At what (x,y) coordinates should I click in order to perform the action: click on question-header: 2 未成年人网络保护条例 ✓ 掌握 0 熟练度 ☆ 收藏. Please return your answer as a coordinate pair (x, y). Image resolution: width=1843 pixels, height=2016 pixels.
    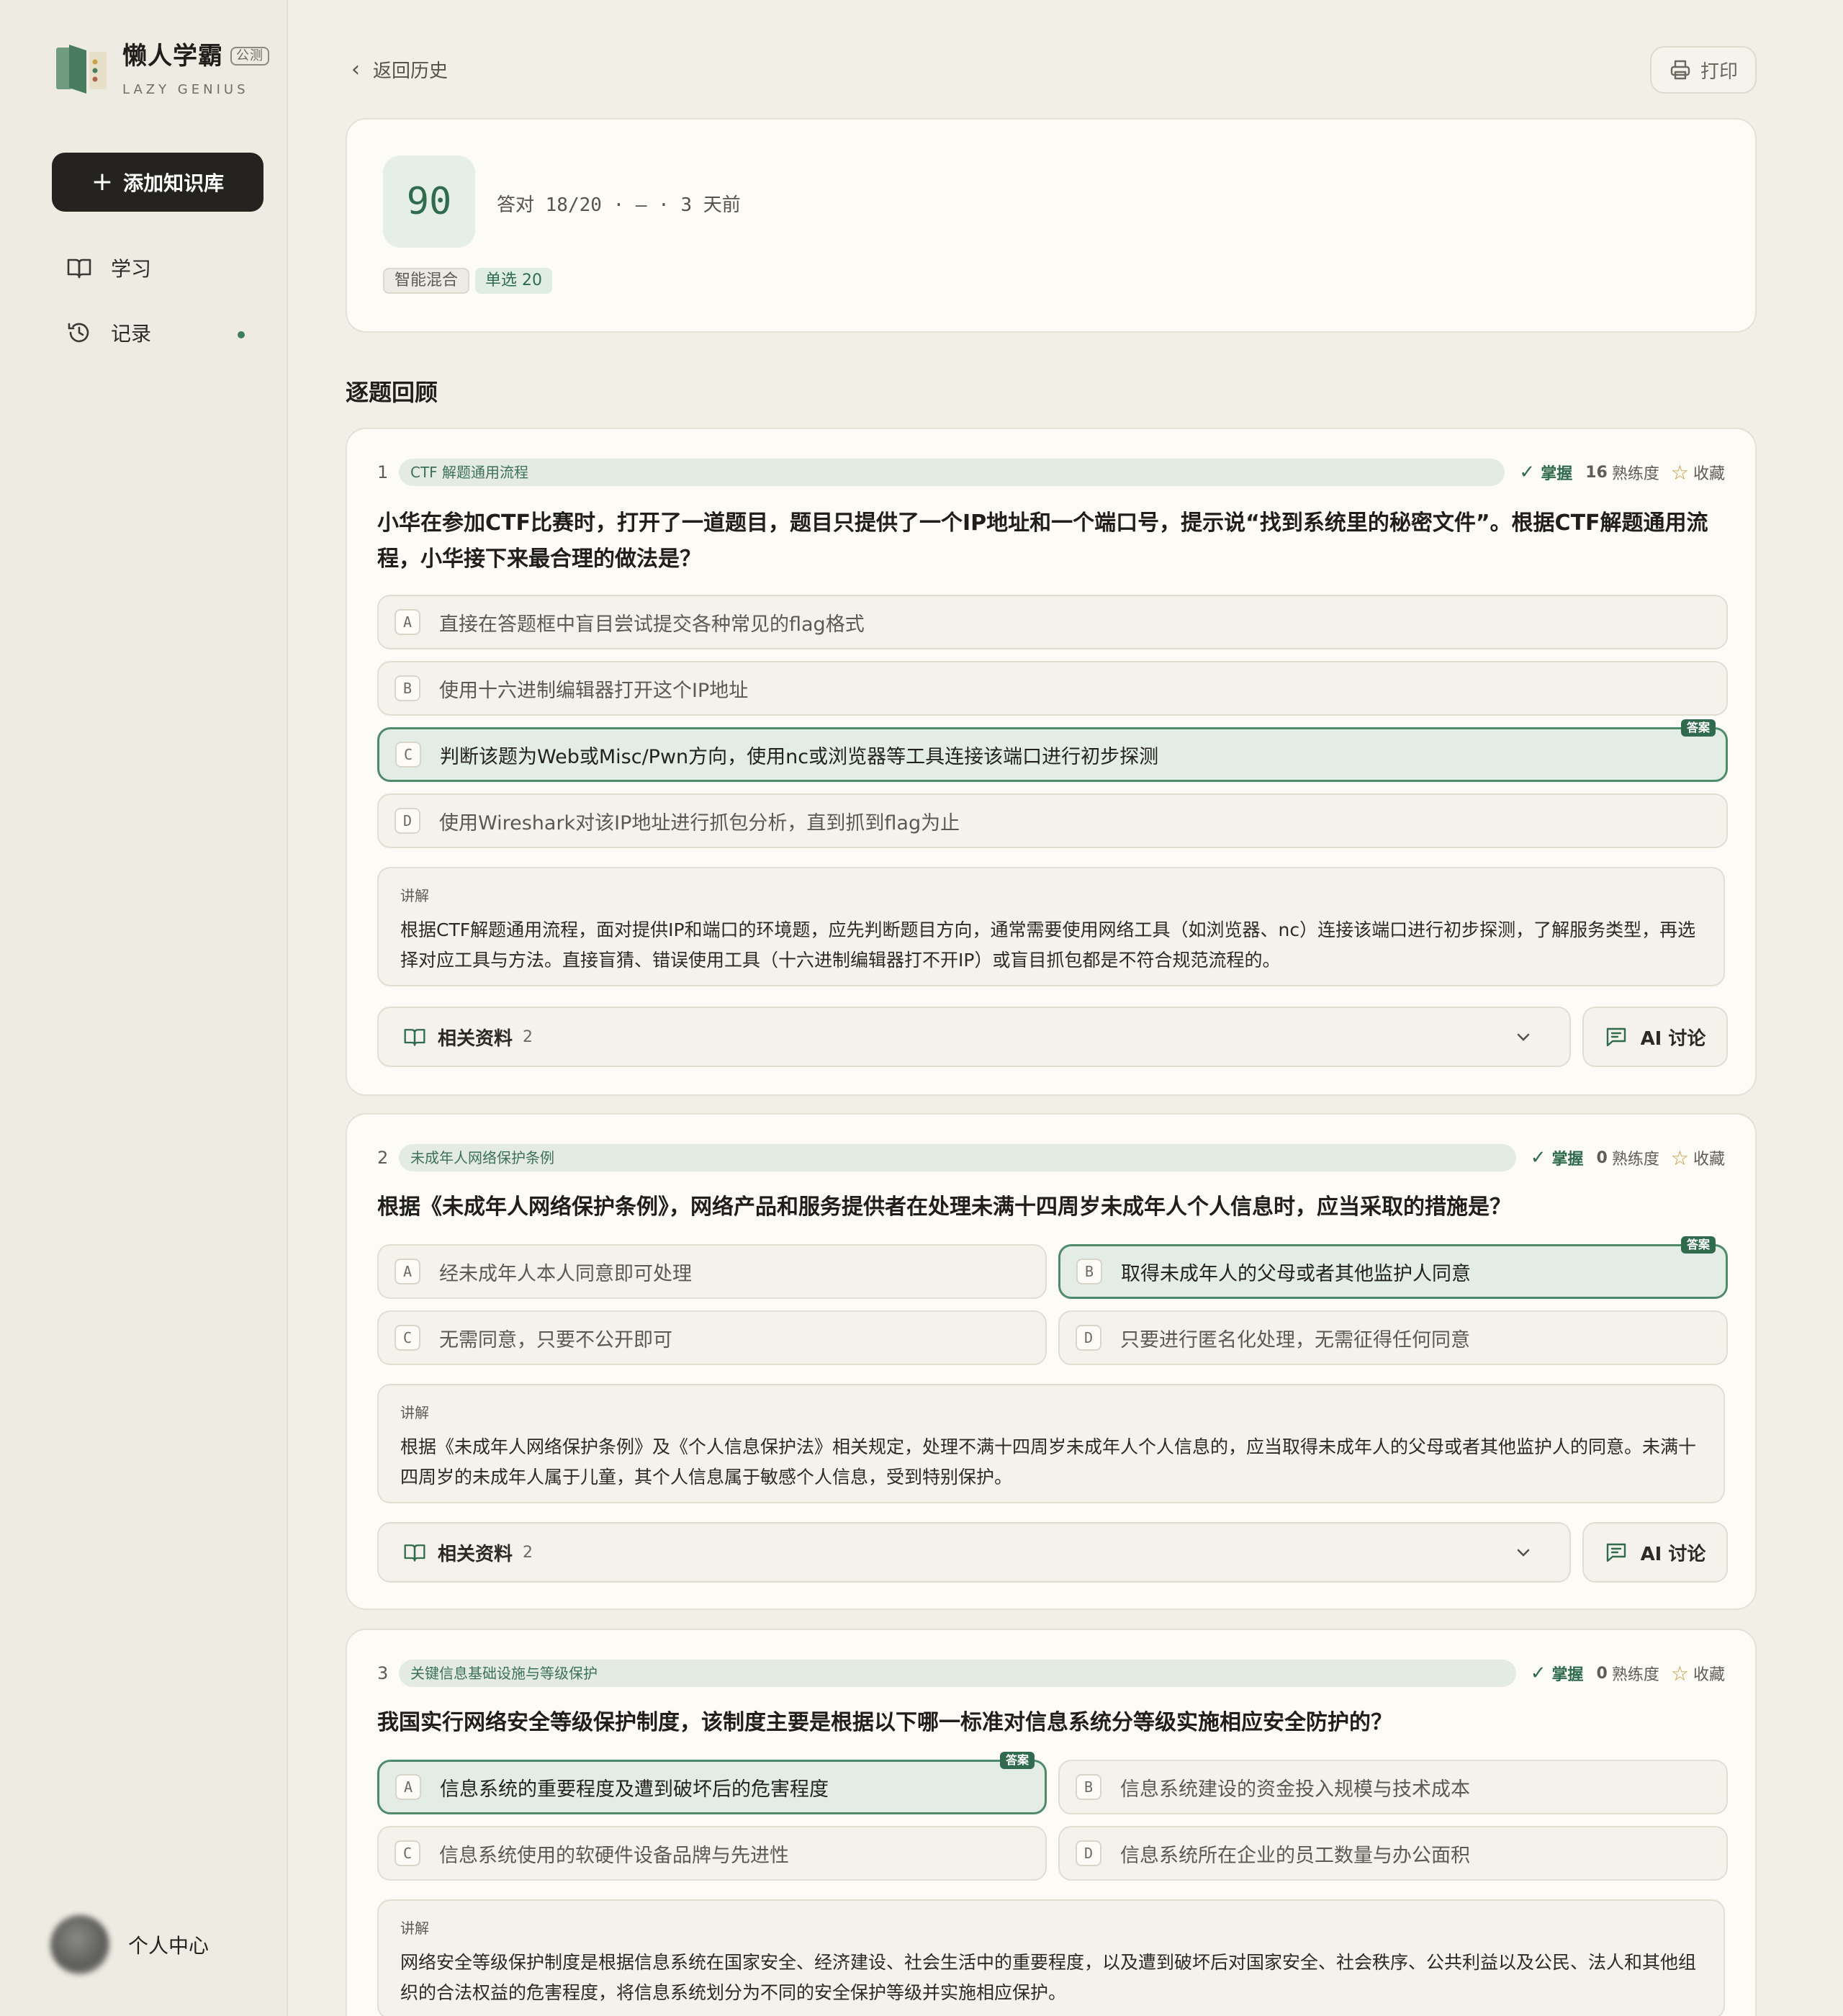
    Looking at the image, I should click on (1051, 1157).